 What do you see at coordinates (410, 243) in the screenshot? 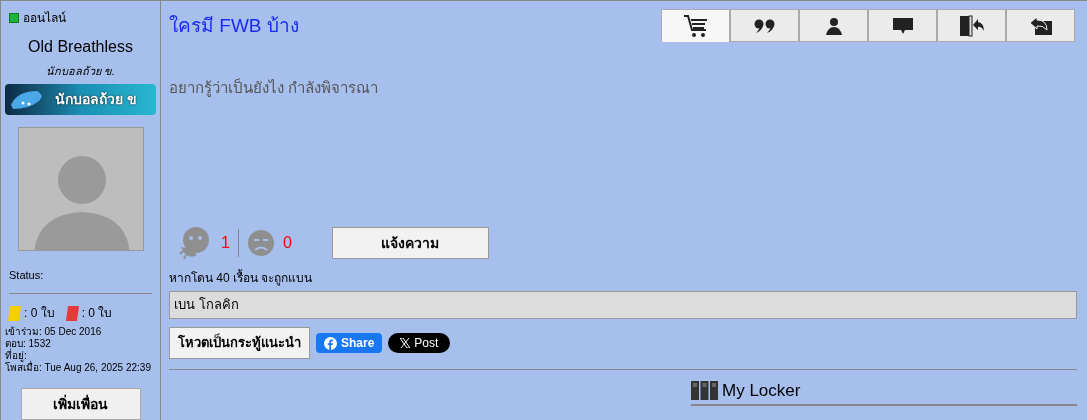
I see `report-button: แจ้งความ` at bounding box center [410, 243].